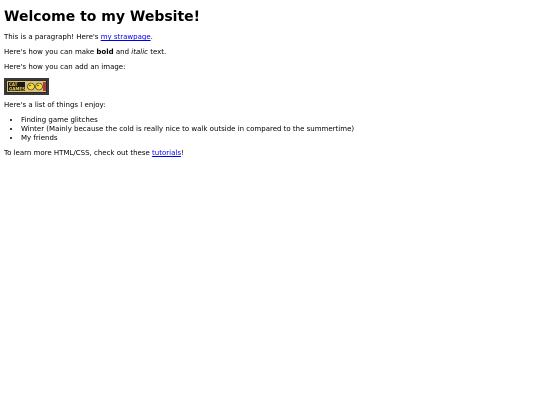 This screenshot has height=405, width=540. Describe the element at coordinates (270, 86) in the screenshot. I see `image-container: CAT GAMES` at that location.